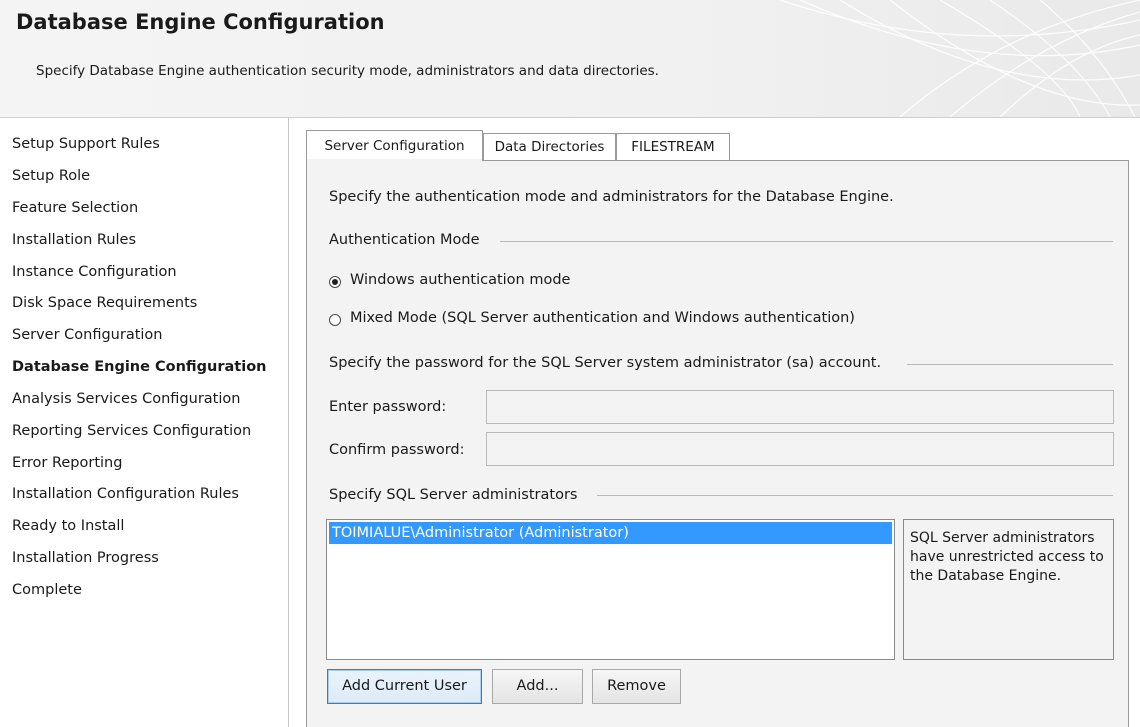 The width and height of the screenshot is (1140, 727). I want to click on nav-item-analysis-services-configuration: Analysis Services Configuration, so click(126, 399).